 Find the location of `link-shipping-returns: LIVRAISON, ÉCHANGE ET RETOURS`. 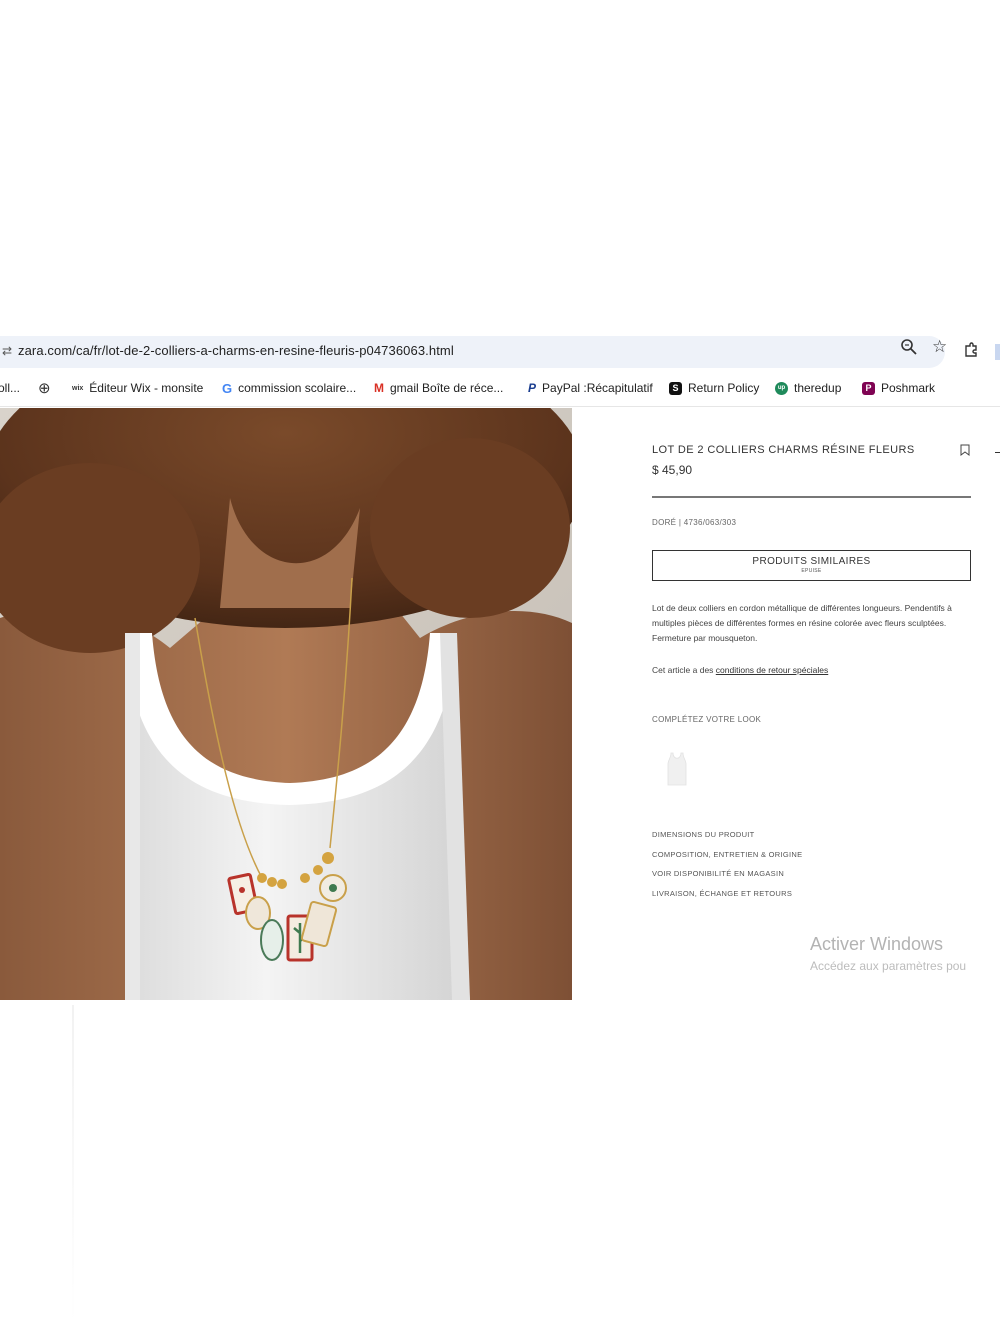

link-shipping-returns: LIVRAISON, ÉCHANGE ET RETOURS is located at coordinates (727, 899).